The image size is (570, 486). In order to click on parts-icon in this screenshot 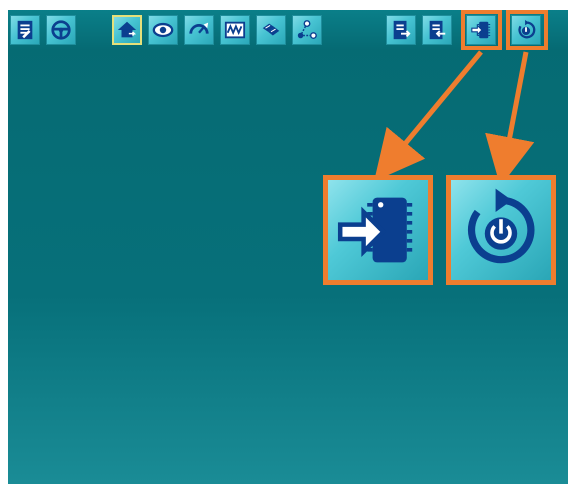, I will do `click(271, 29)`.